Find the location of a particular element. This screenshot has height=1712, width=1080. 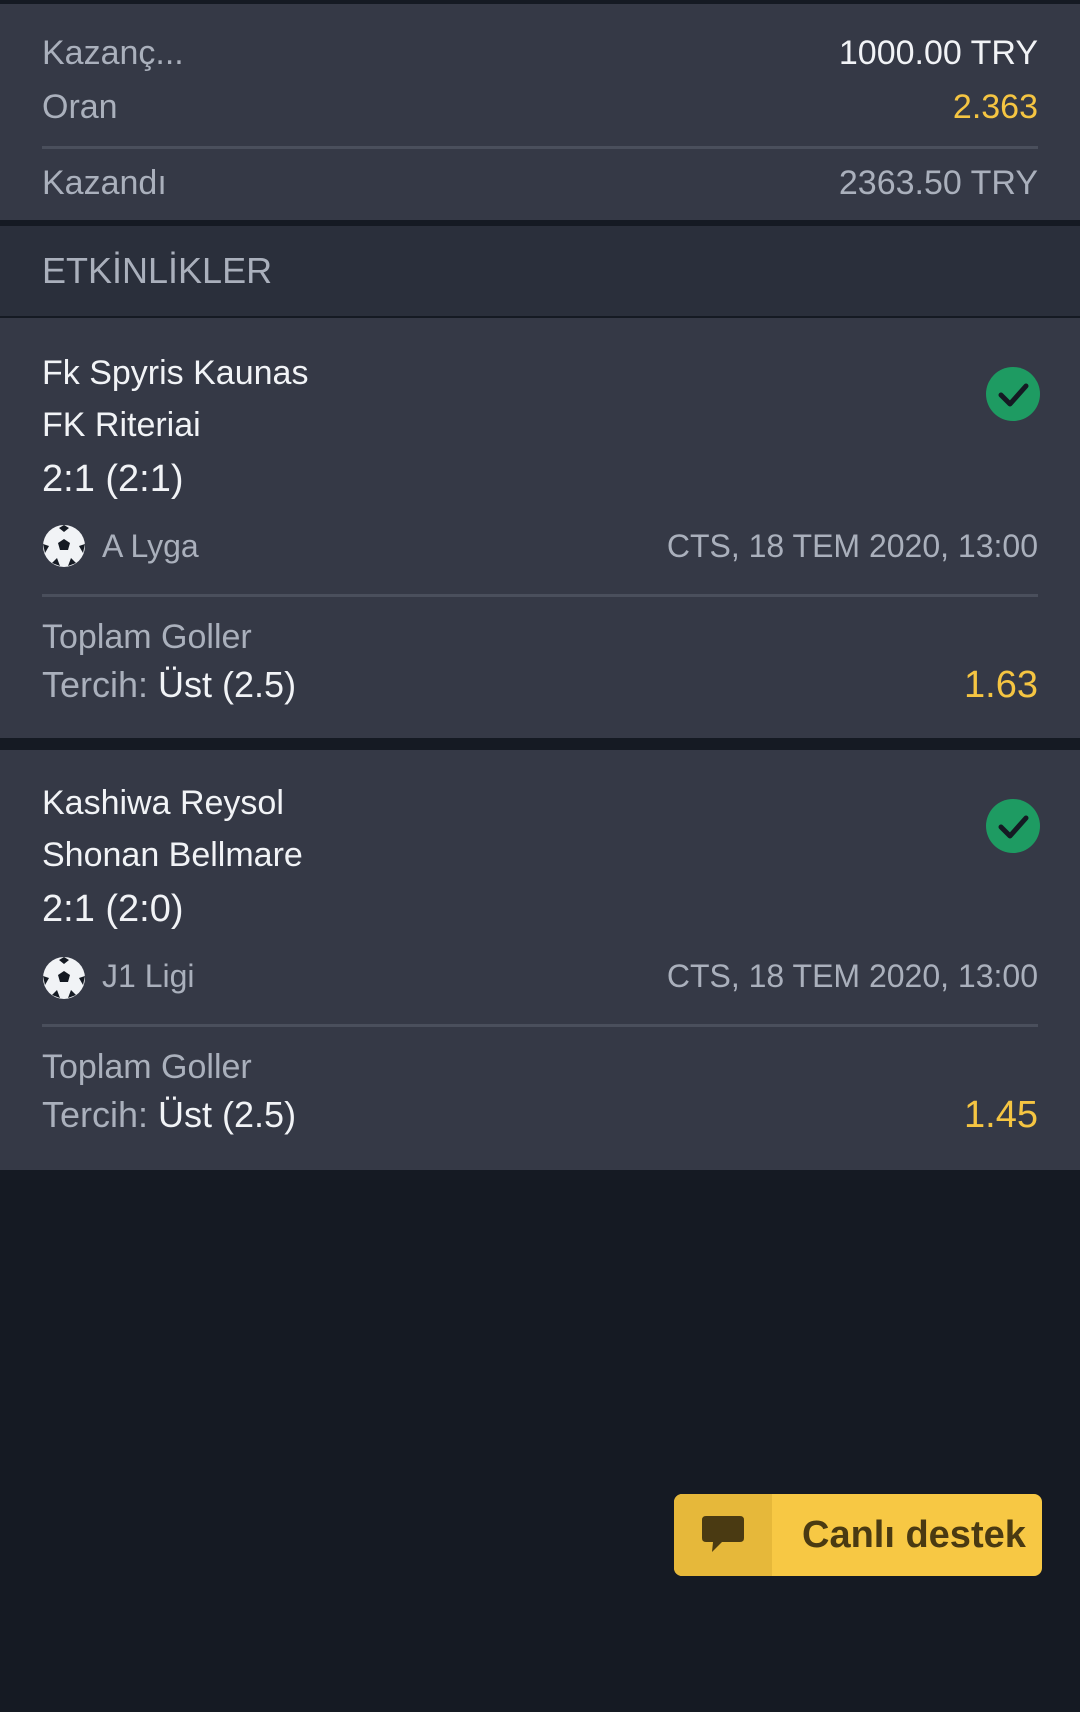

live-support-label: Canlı destek is located at coordinates (914, 1535).